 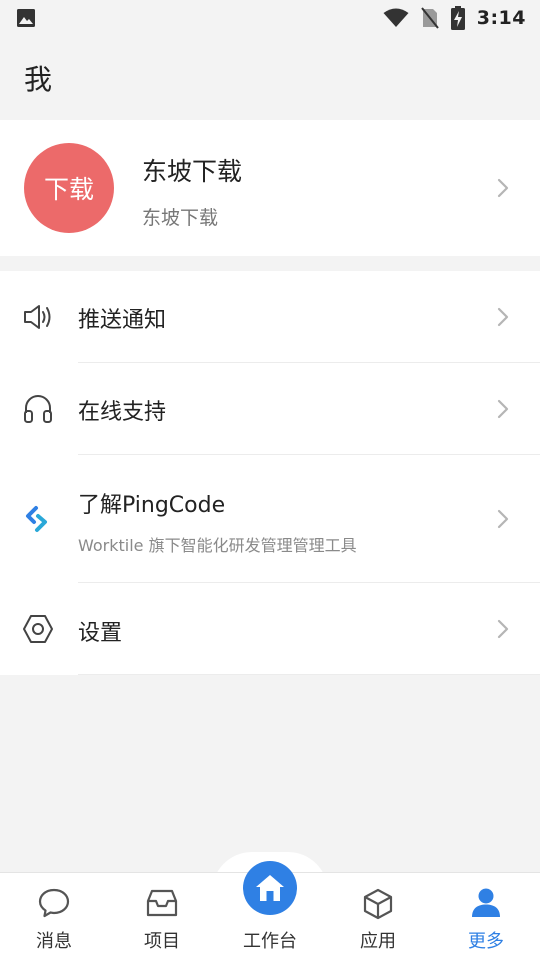 What do you see at coordinates (486, 941) in the screenshot?
I see `tab-label-more: 更多` at bounding box center [486, 941].